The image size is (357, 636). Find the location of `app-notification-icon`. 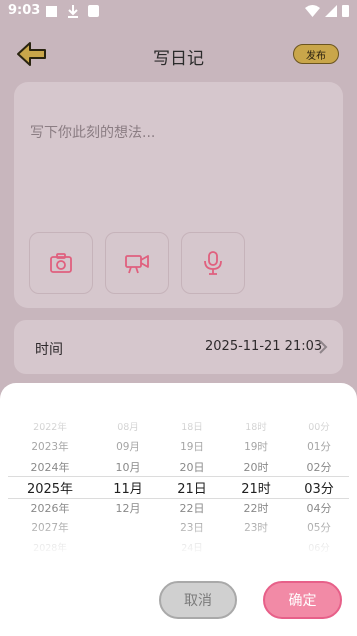

app-notification-icon is located at coordinates (93, 11).